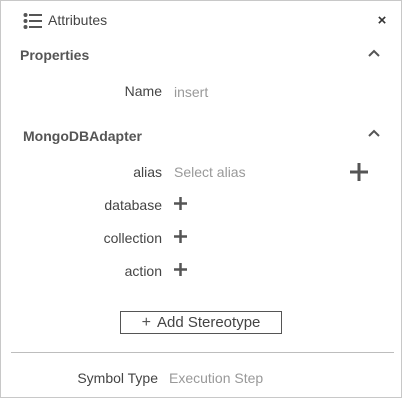 The height and width of the screenshot is (398, 402). Describe the element at coordinates (143, 271) in the screenshot. I see `action-label: action` at that location.